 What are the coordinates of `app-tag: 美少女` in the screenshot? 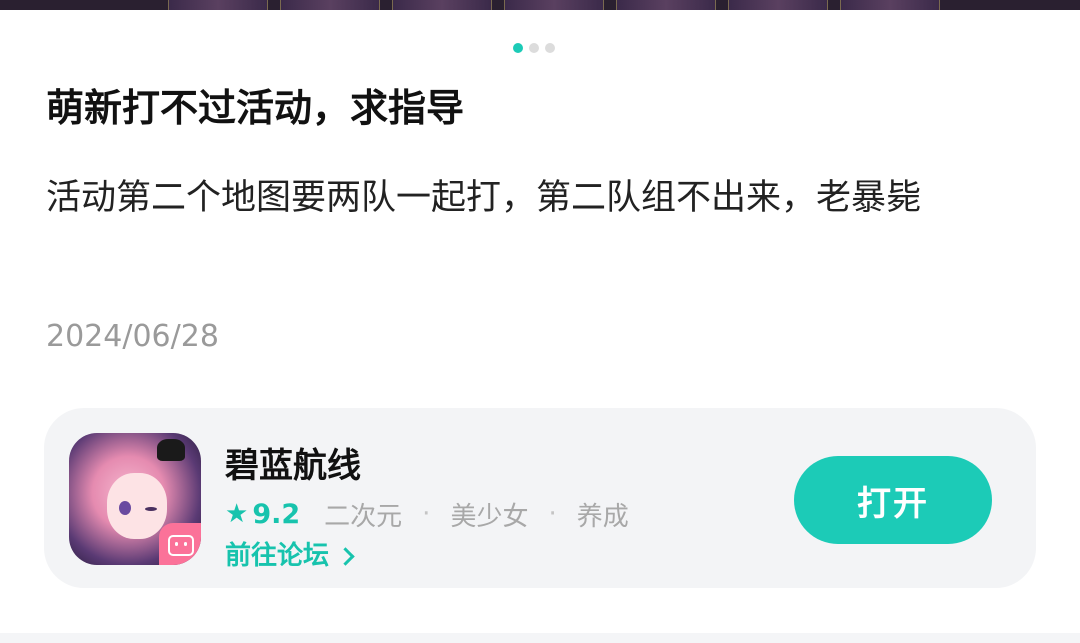 It's located at (489, 516).